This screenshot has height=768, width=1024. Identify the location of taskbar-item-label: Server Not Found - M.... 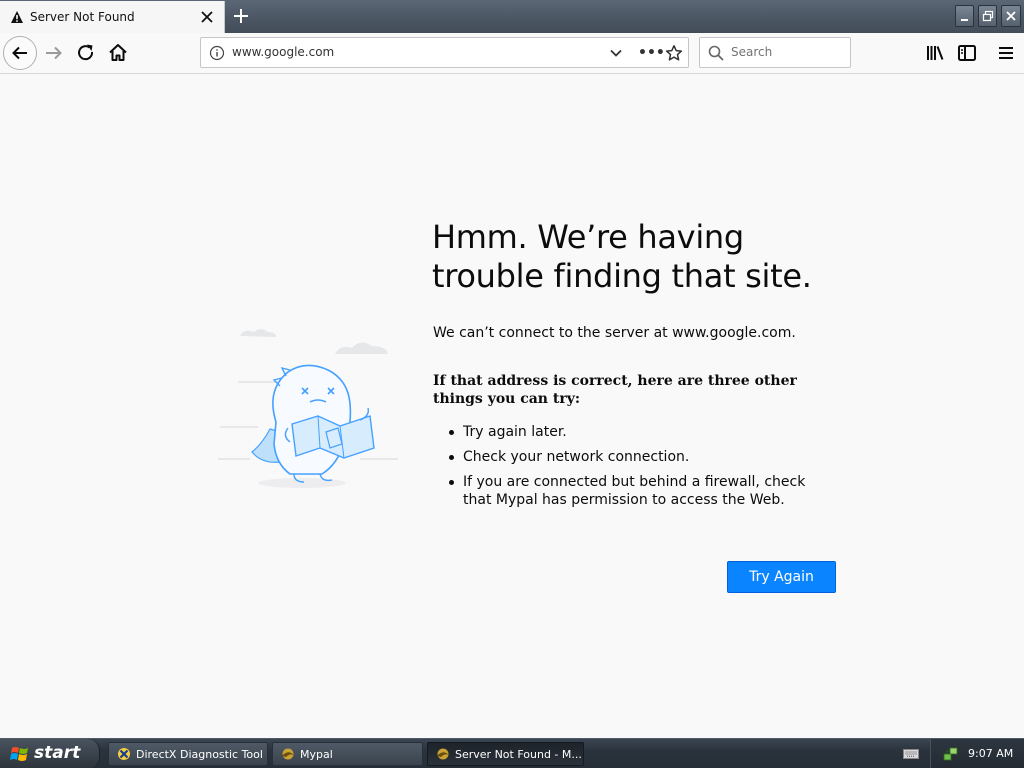
(518, 754).